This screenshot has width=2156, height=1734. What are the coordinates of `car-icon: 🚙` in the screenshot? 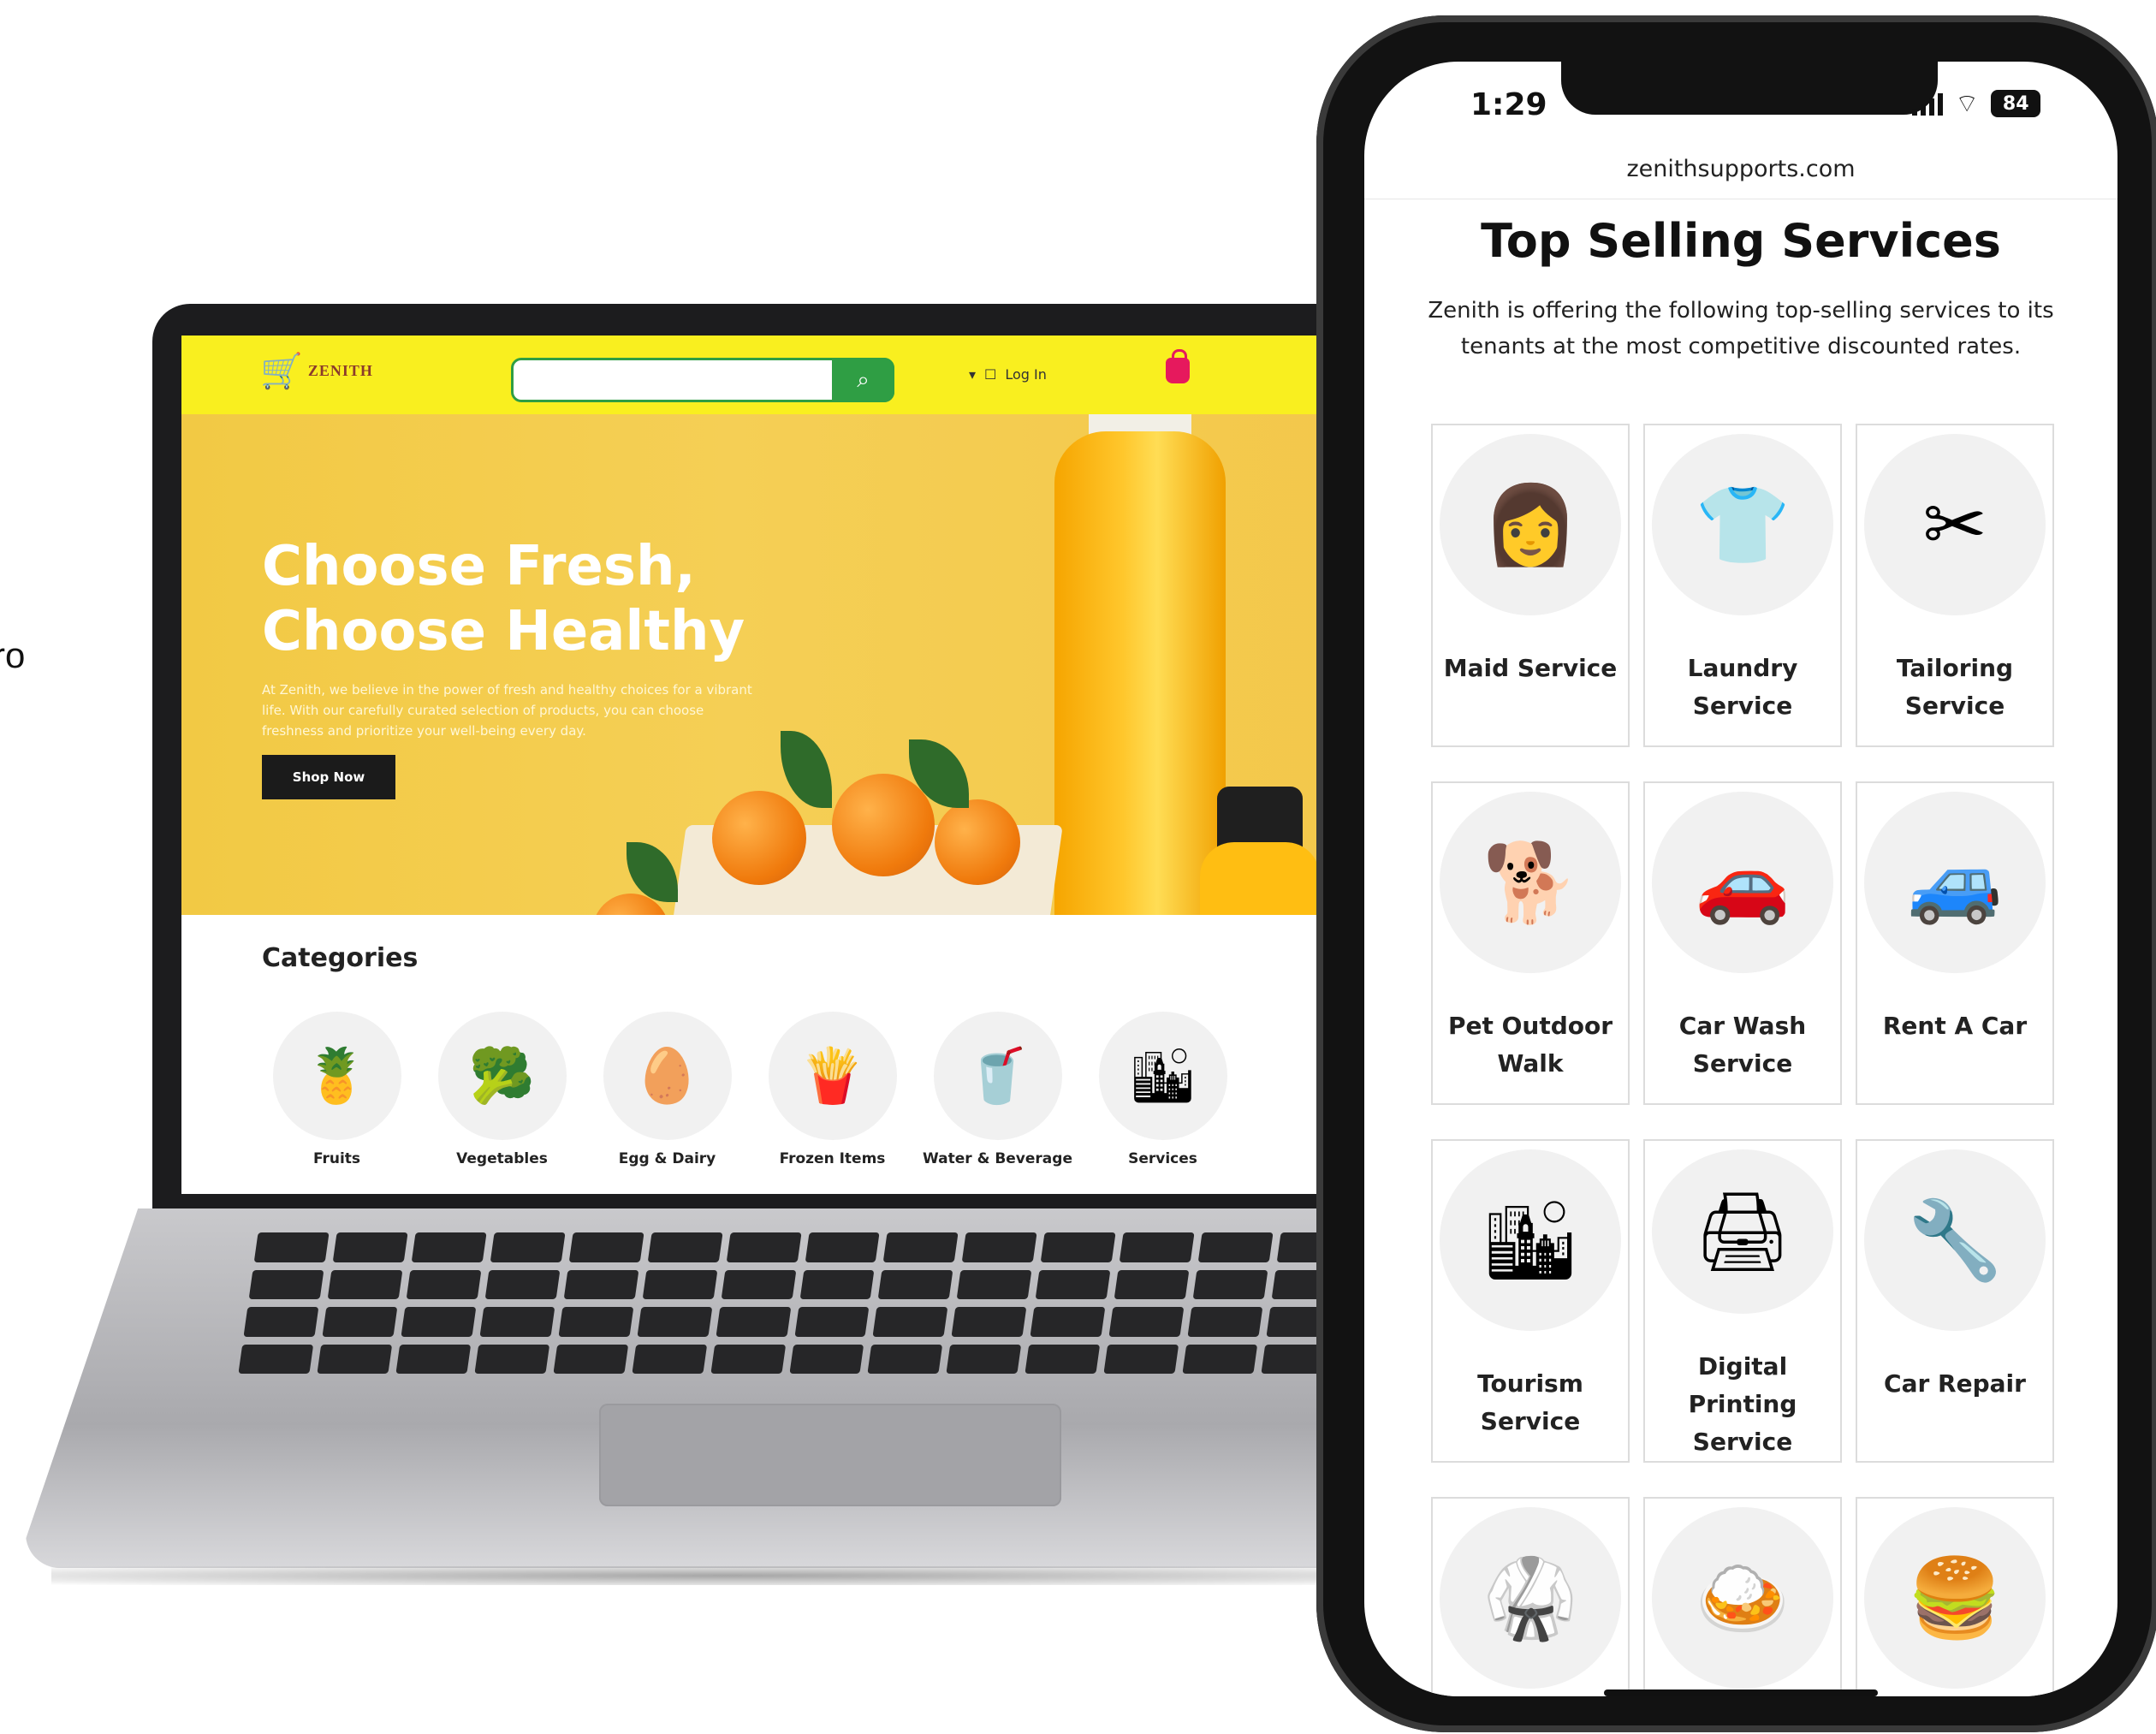 It's located at (1955, 882).